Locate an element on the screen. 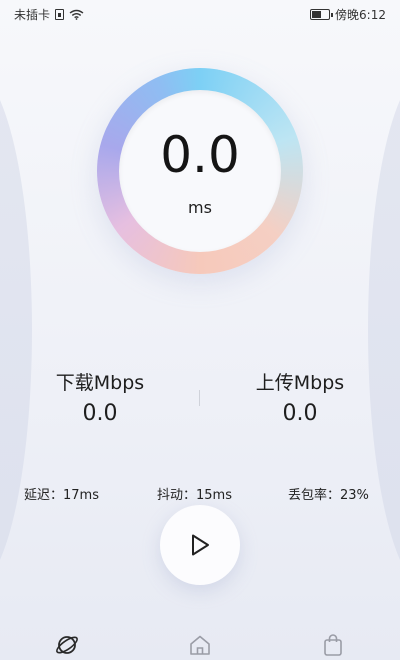 Image resolution: width=400 pixels, height=660 pixels. home-icon is located at coordinates (200, 645).